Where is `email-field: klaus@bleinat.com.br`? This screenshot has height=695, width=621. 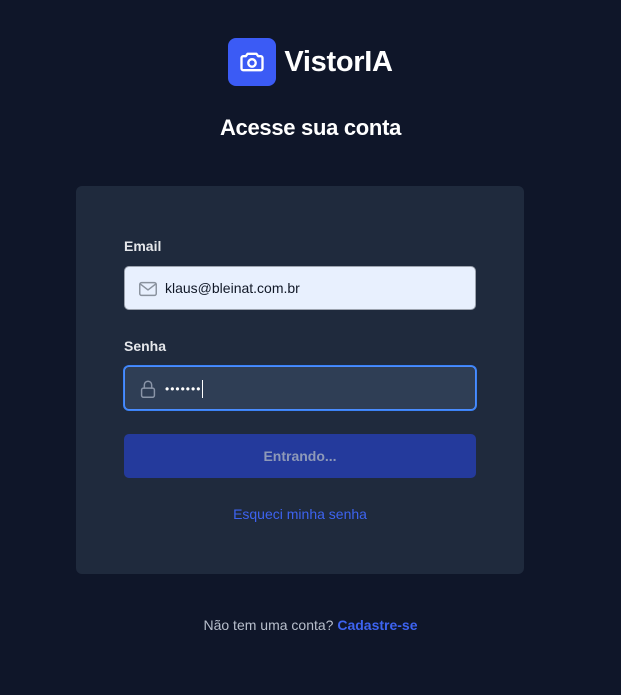 email-field: klaus@bleinat.com.br is located at coordinates (300, 288).